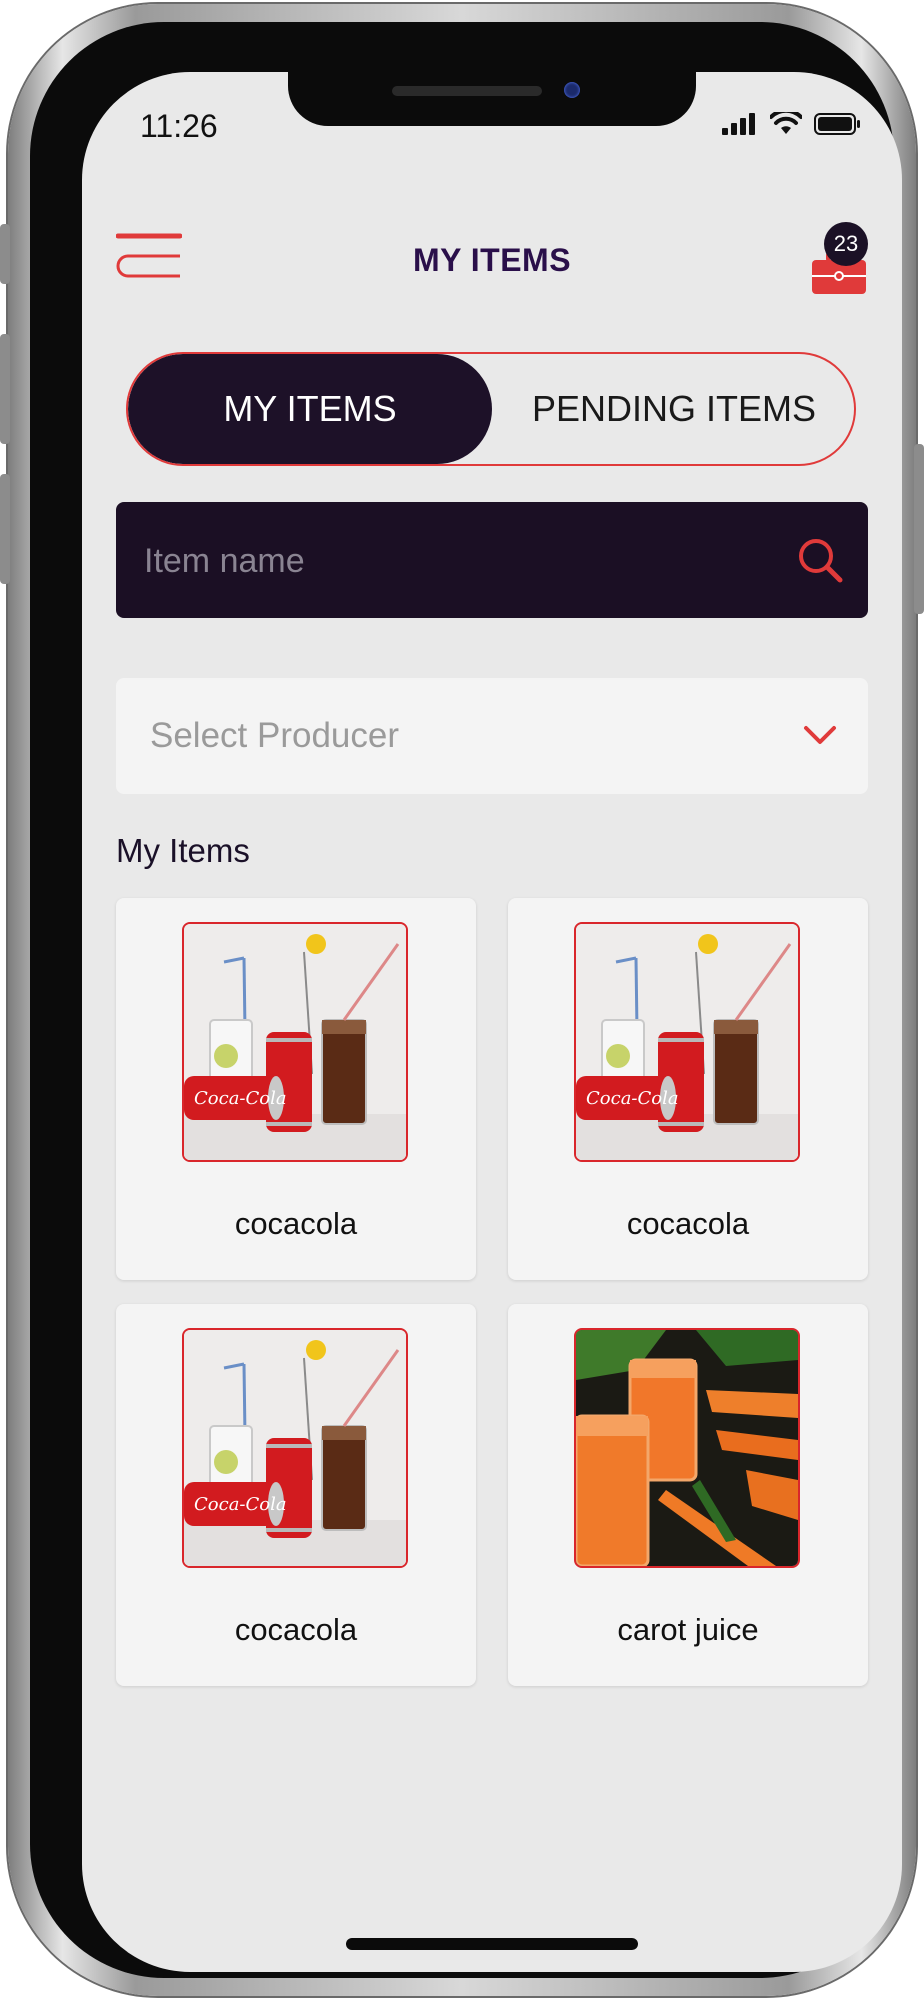 The image size is (924, 2000). What do you see at coordinates (5, 254) in the screenshot?
I see `side-button` at bounding box center [5, 254].